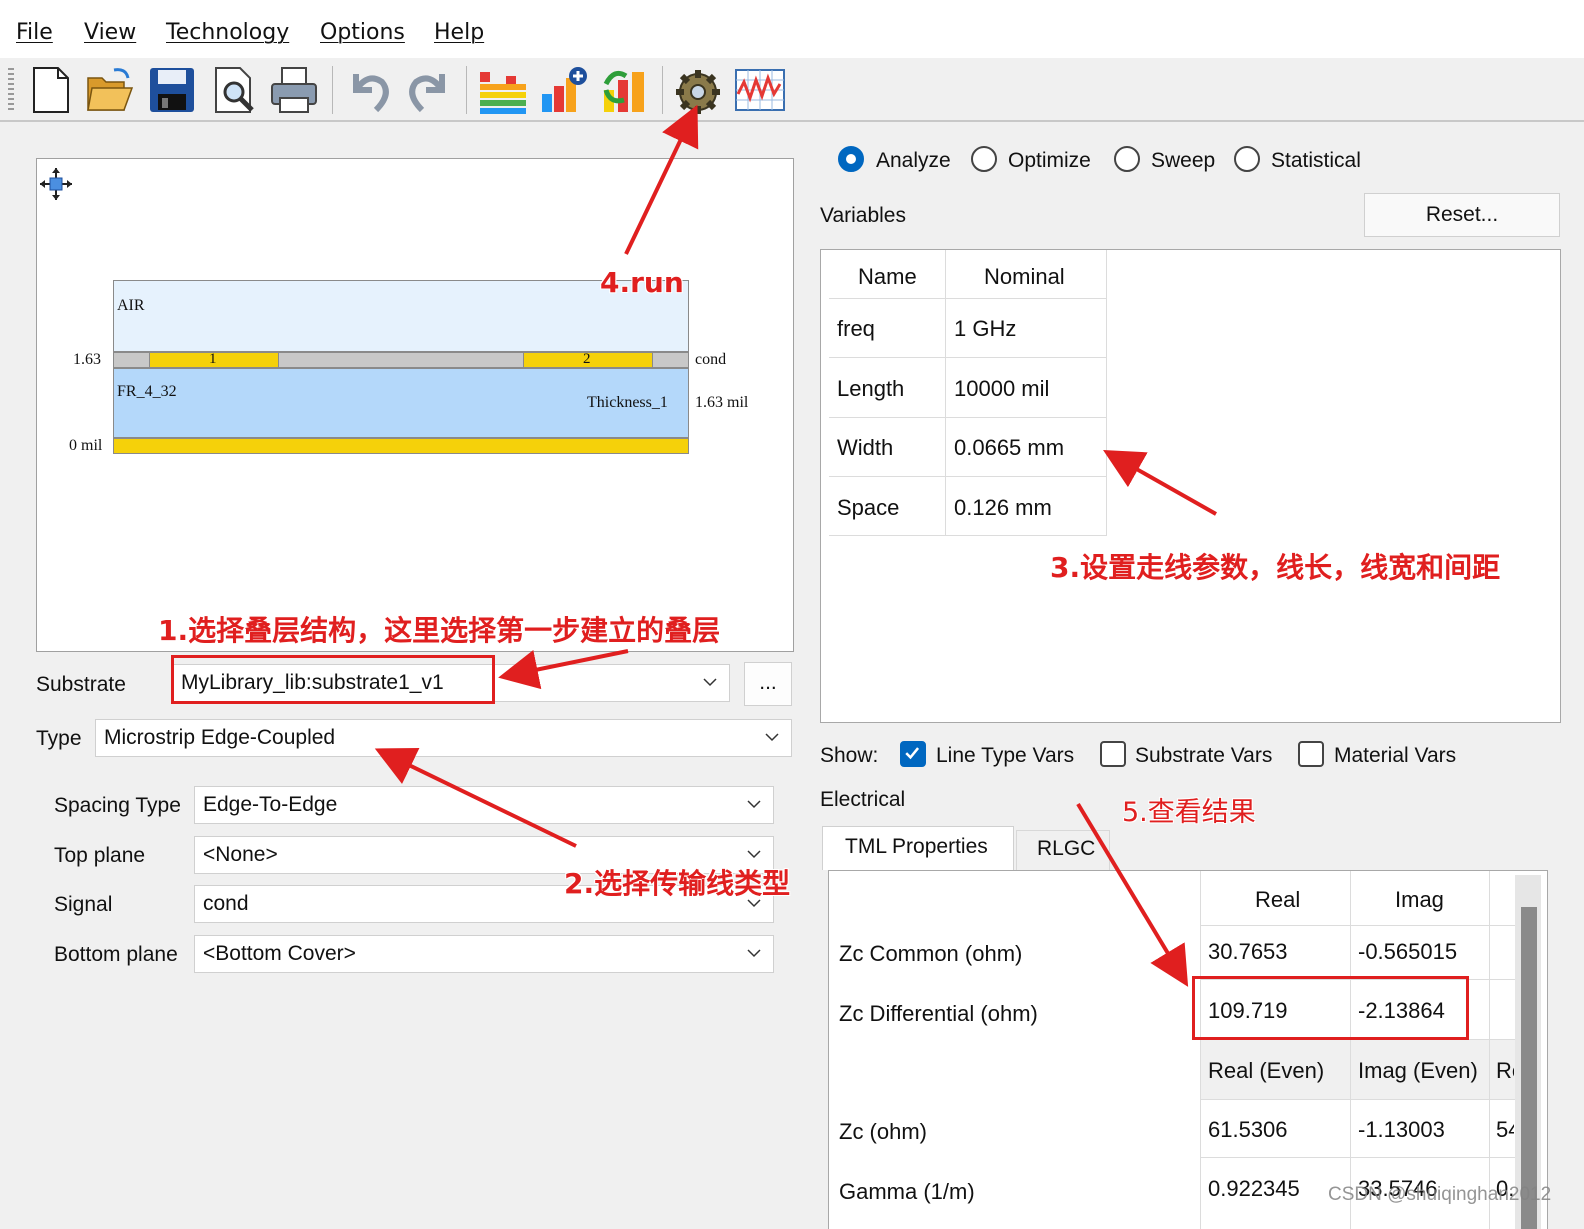 The height and width of the screenshot is (1229, 1584). I want to click on arrow-run, so click(661, 179).